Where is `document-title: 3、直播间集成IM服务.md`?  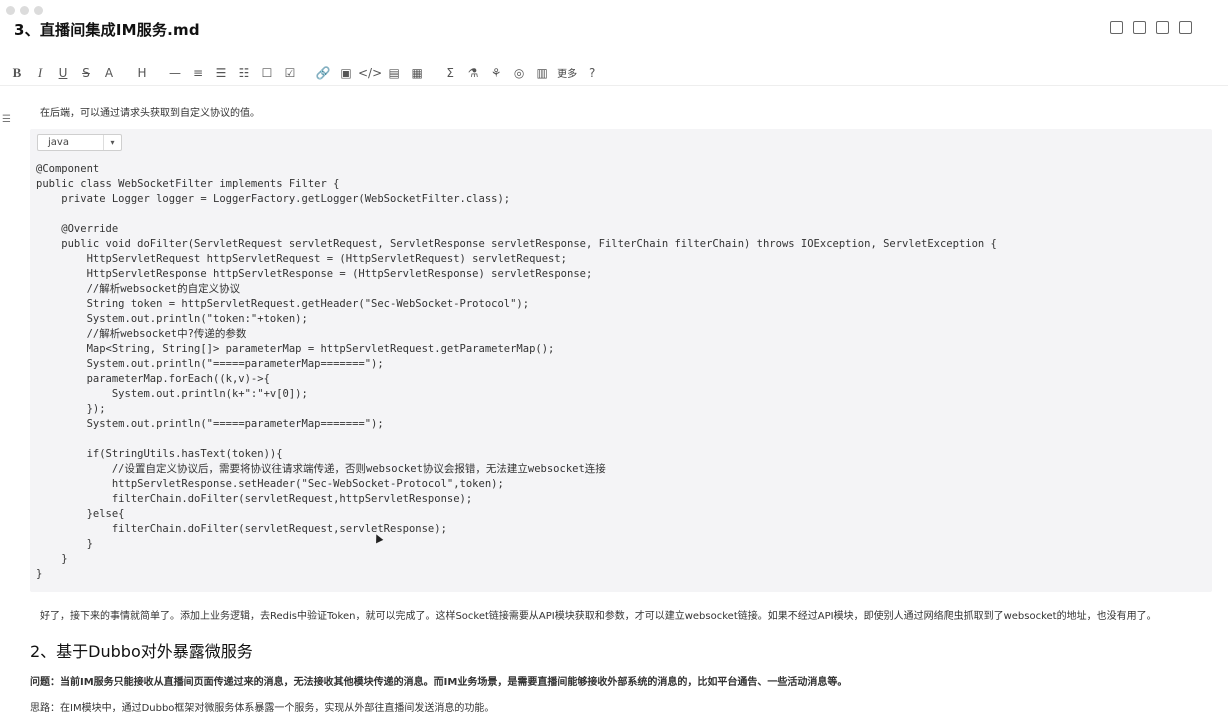 document-title: 3、直播间集成IM服务.md is located at coordinates (107, 30).